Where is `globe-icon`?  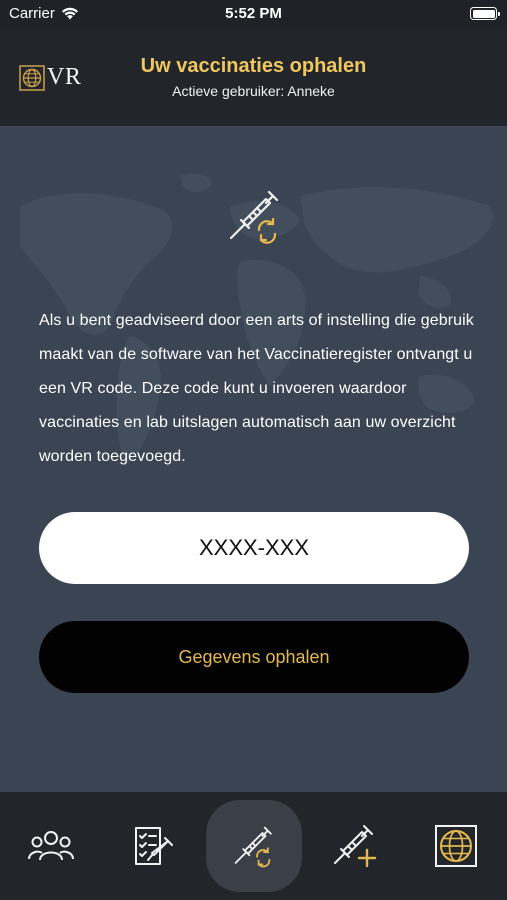 globe-icon is located at coordinates (456, 846).